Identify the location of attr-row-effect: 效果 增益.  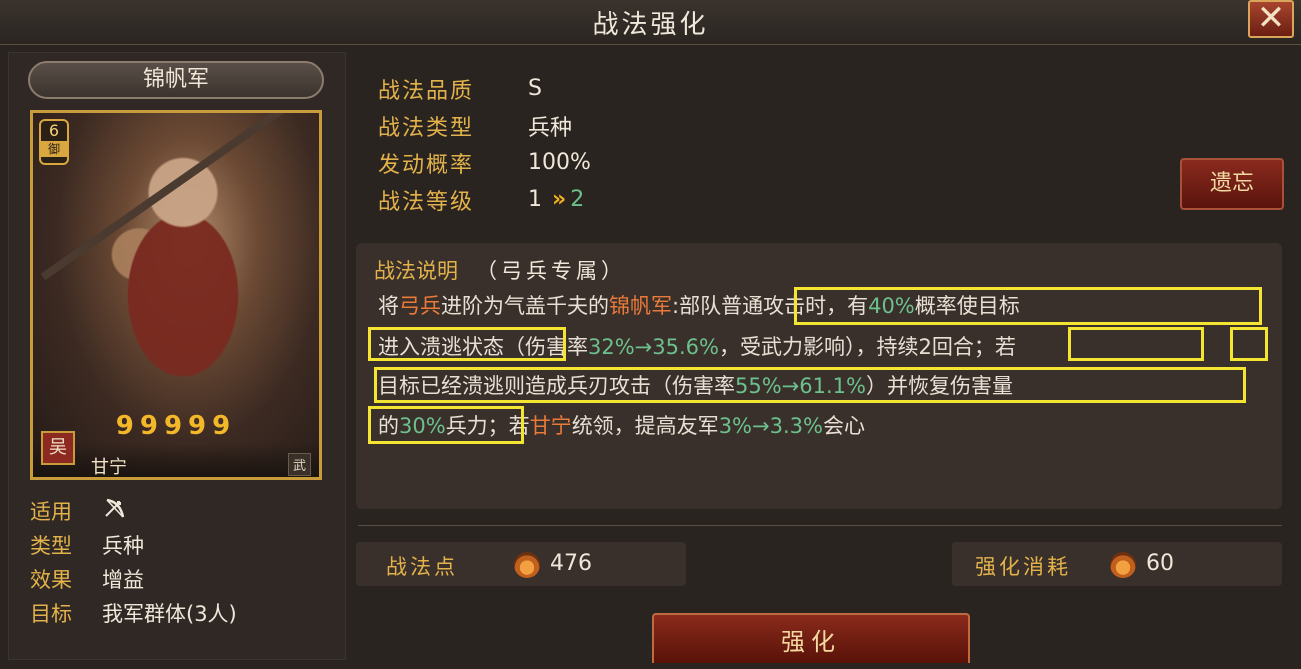
(133, 579).